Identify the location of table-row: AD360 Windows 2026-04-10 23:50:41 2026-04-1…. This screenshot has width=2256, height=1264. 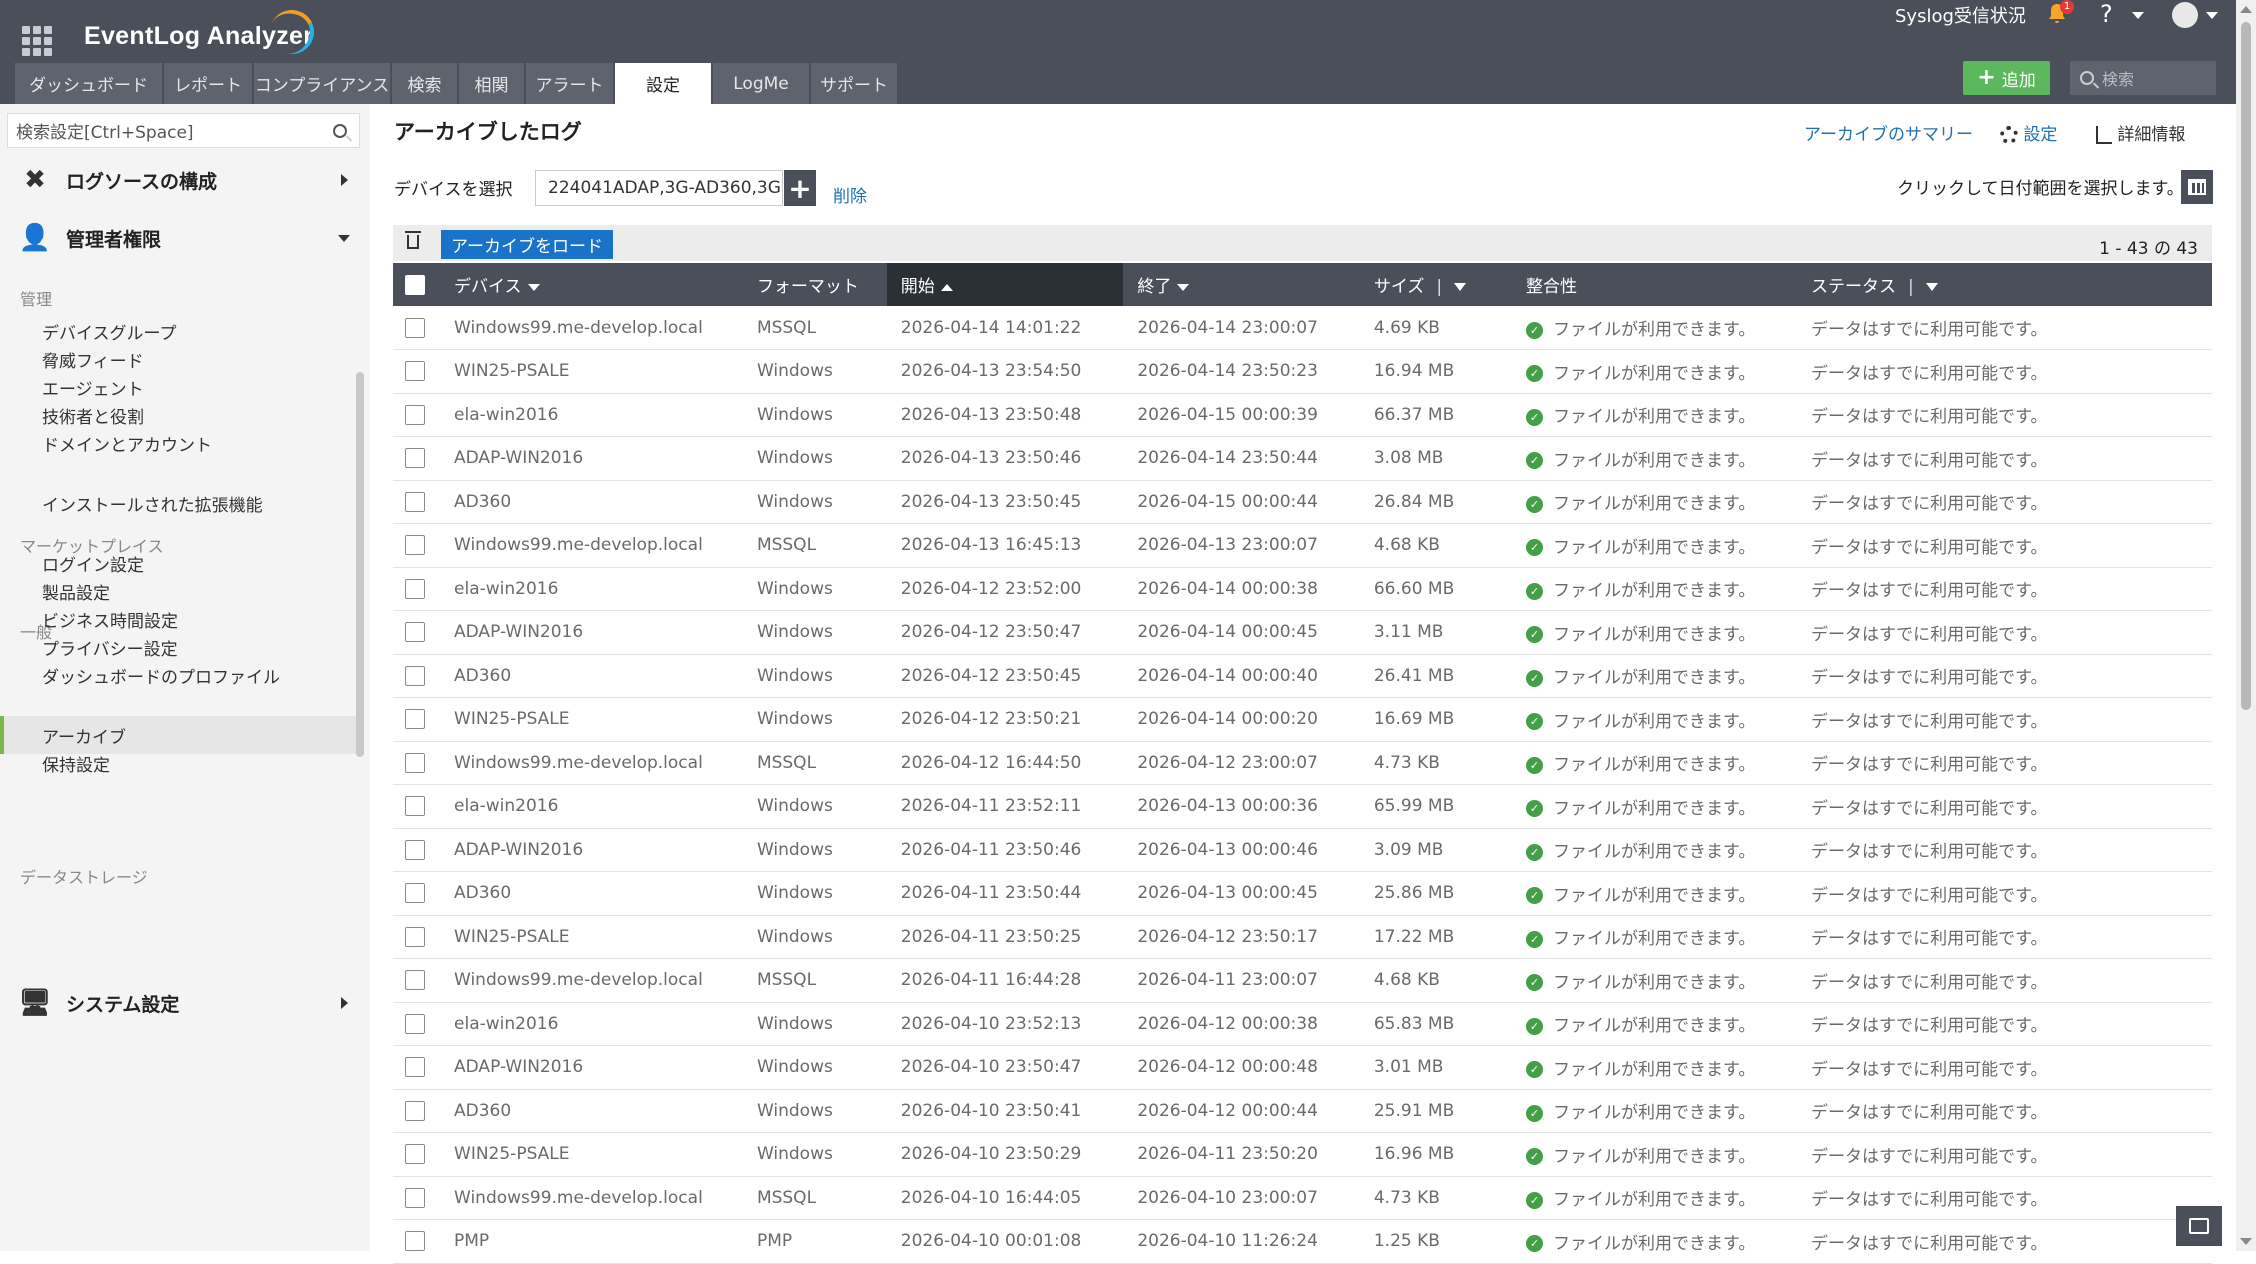
(1302, 1111).